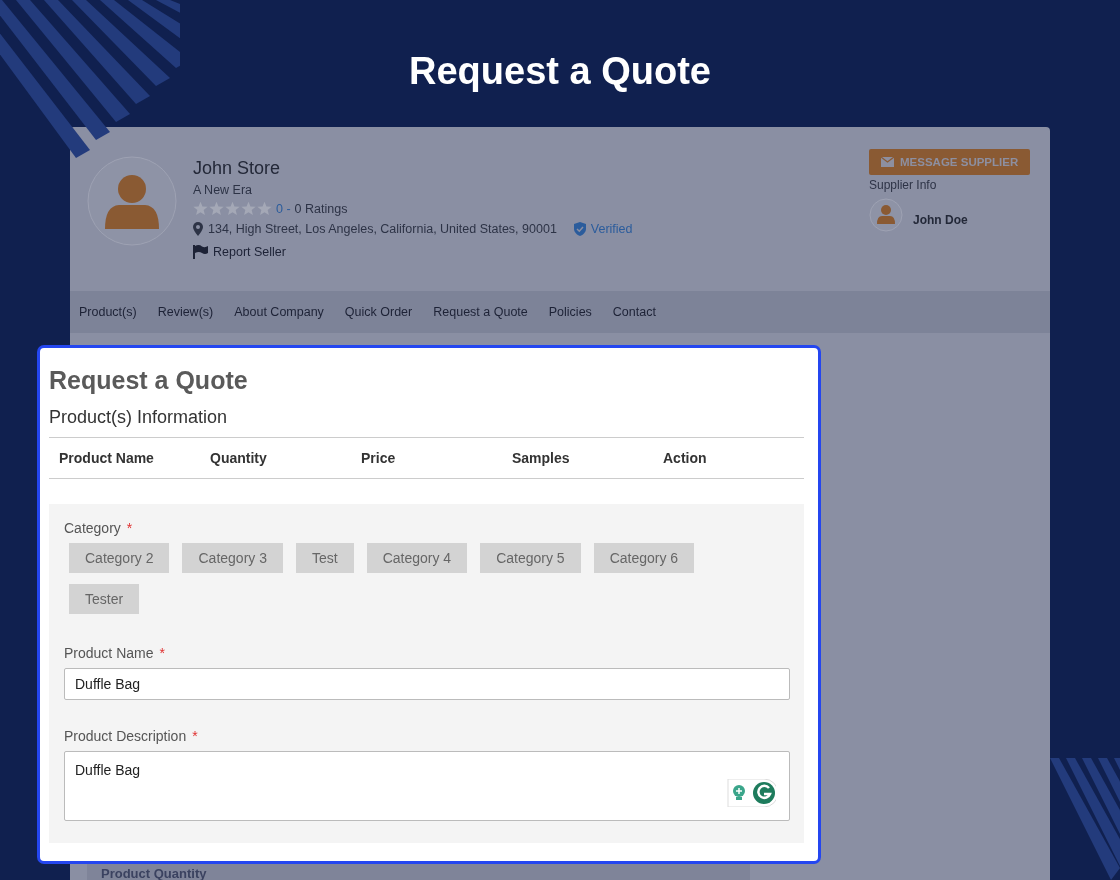  What do you see at coordinates (427, 684) in the screenshot?
I see `input-field: Duffle Bag` at bounding box center [427, 684].